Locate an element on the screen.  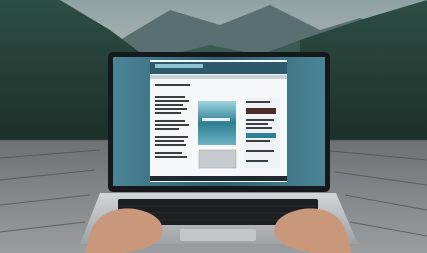
sidebar-blue-block is located at coordinates (261, 135).